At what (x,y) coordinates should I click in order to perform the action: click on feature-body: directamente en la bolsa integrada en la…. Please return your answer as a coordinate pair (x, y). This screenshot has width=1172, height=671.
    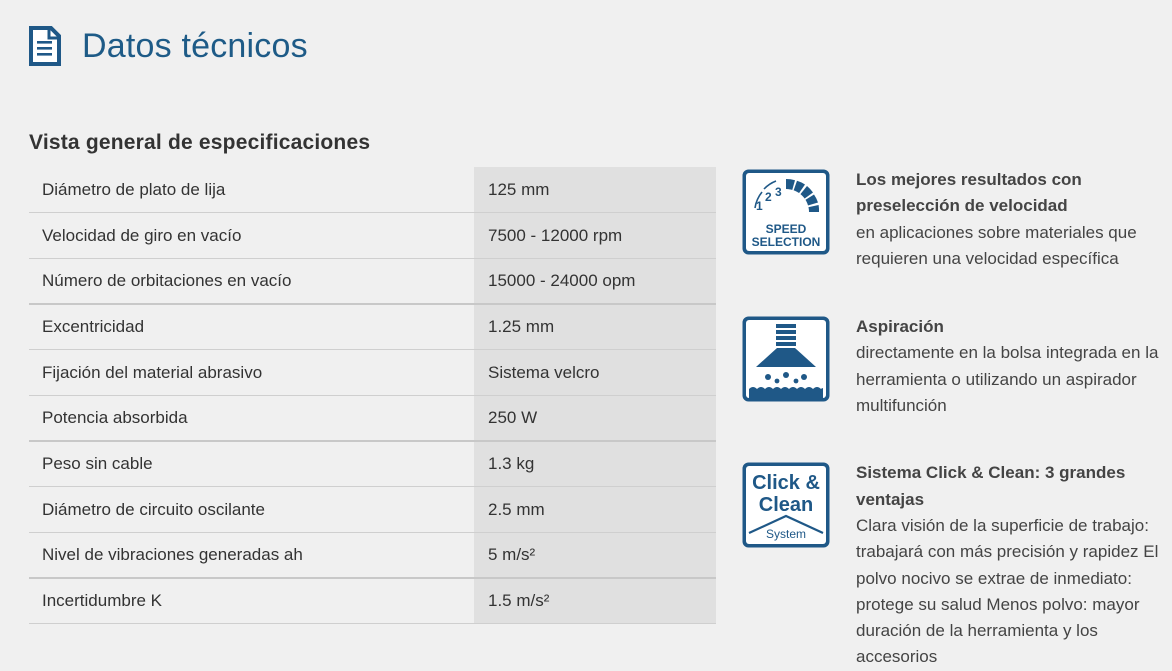
    Looking at the image, I should click on (1007, 379).